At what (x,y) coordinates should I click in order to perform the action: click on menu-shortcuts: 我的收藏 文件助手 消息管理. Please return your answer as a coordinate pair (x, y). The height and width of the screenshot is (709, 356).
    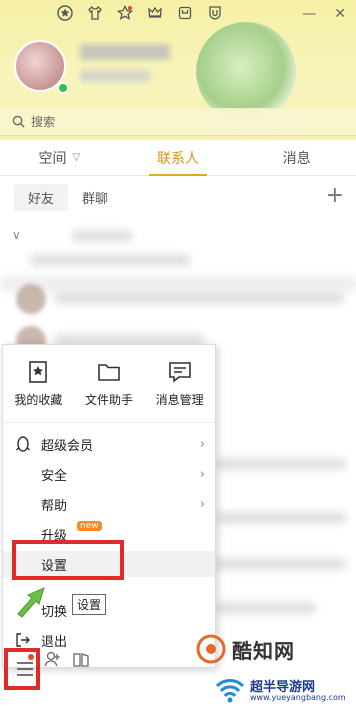
    Looking at the image, I should click on (109, 384).